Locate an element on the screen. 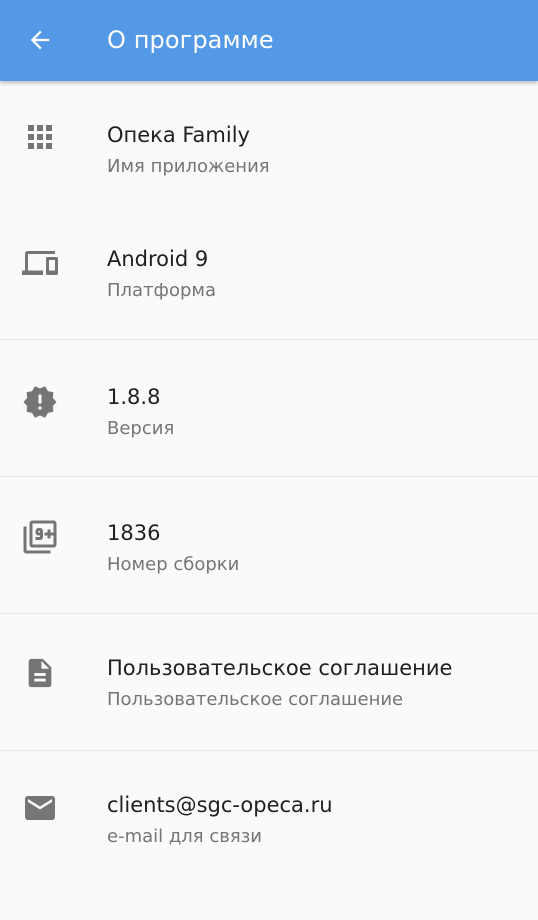  app-bar: О программе is located at coordinates (269, 40).